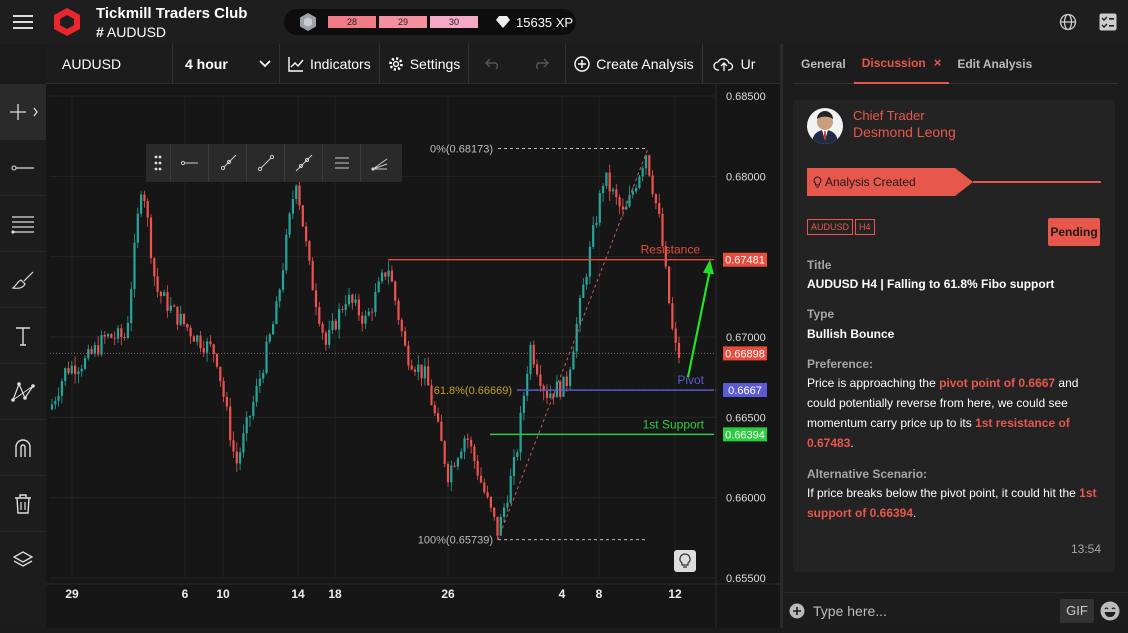  What do you see at coordinates (685, 561) in the screenshot?
I see `idea-bulb-icon` at bounding box center [685, 561].